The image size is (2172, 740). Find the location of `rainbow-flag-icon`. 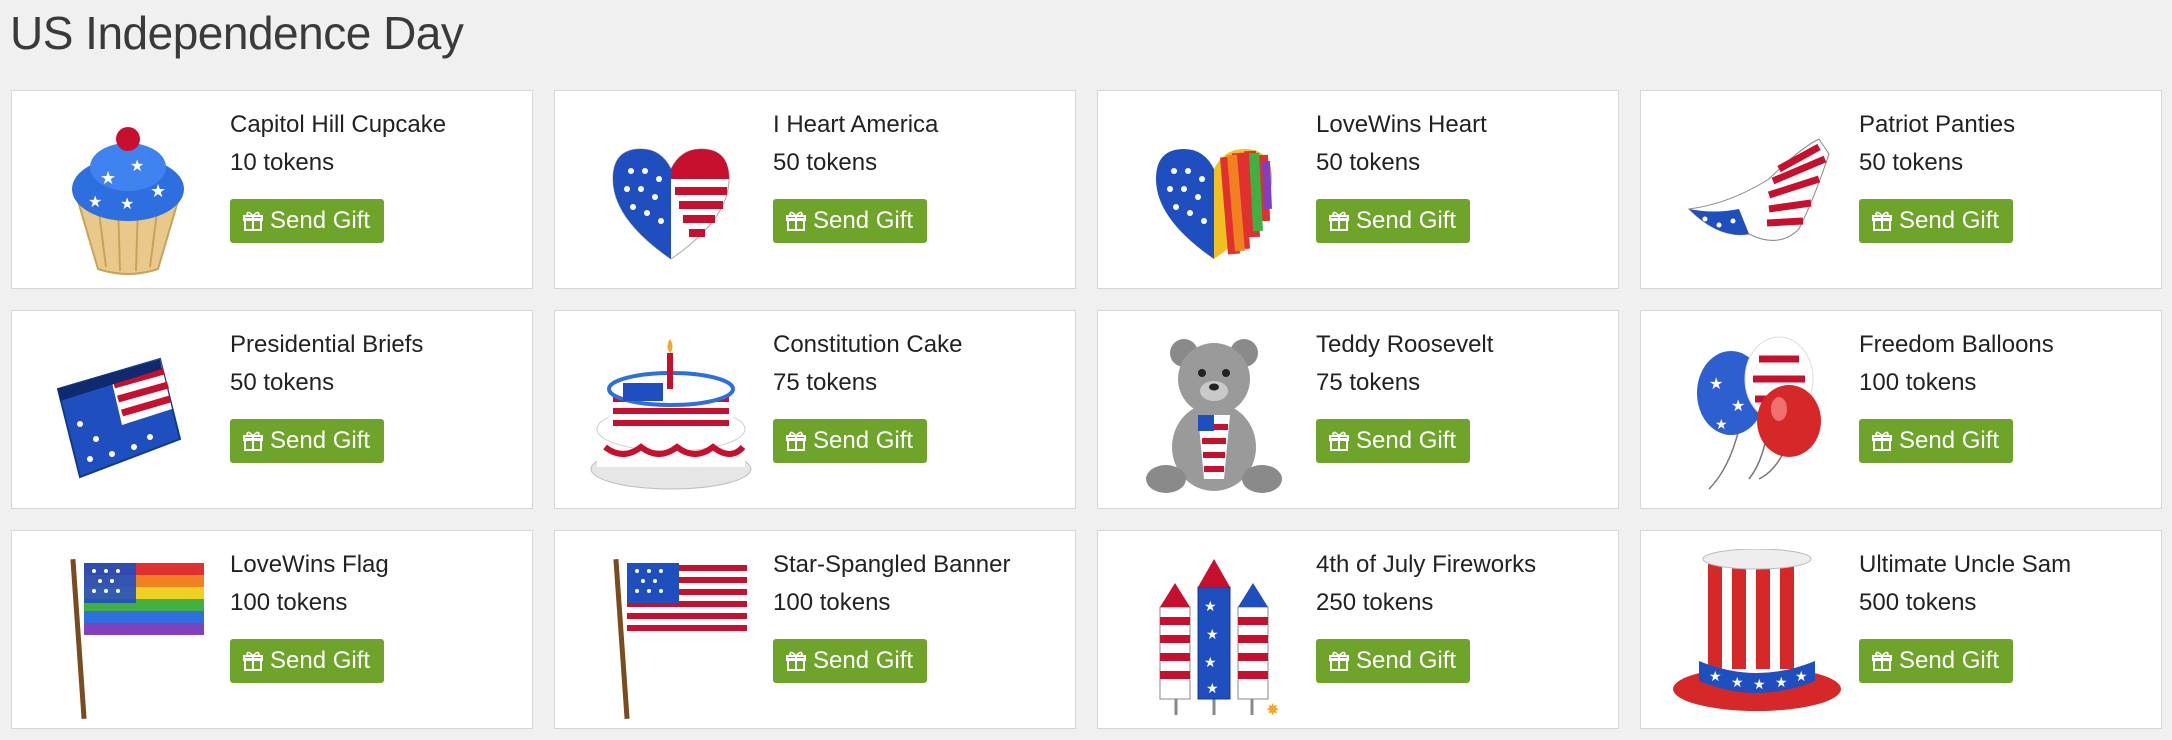

rainbow-flag-icon is located at coordinates (128, 634).